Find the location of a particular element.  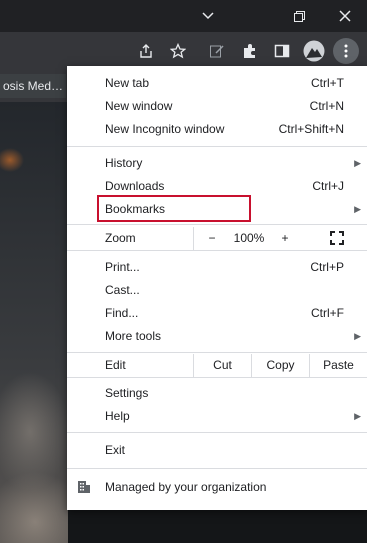

sidepanel-icon is located at coordinates (282, 51).